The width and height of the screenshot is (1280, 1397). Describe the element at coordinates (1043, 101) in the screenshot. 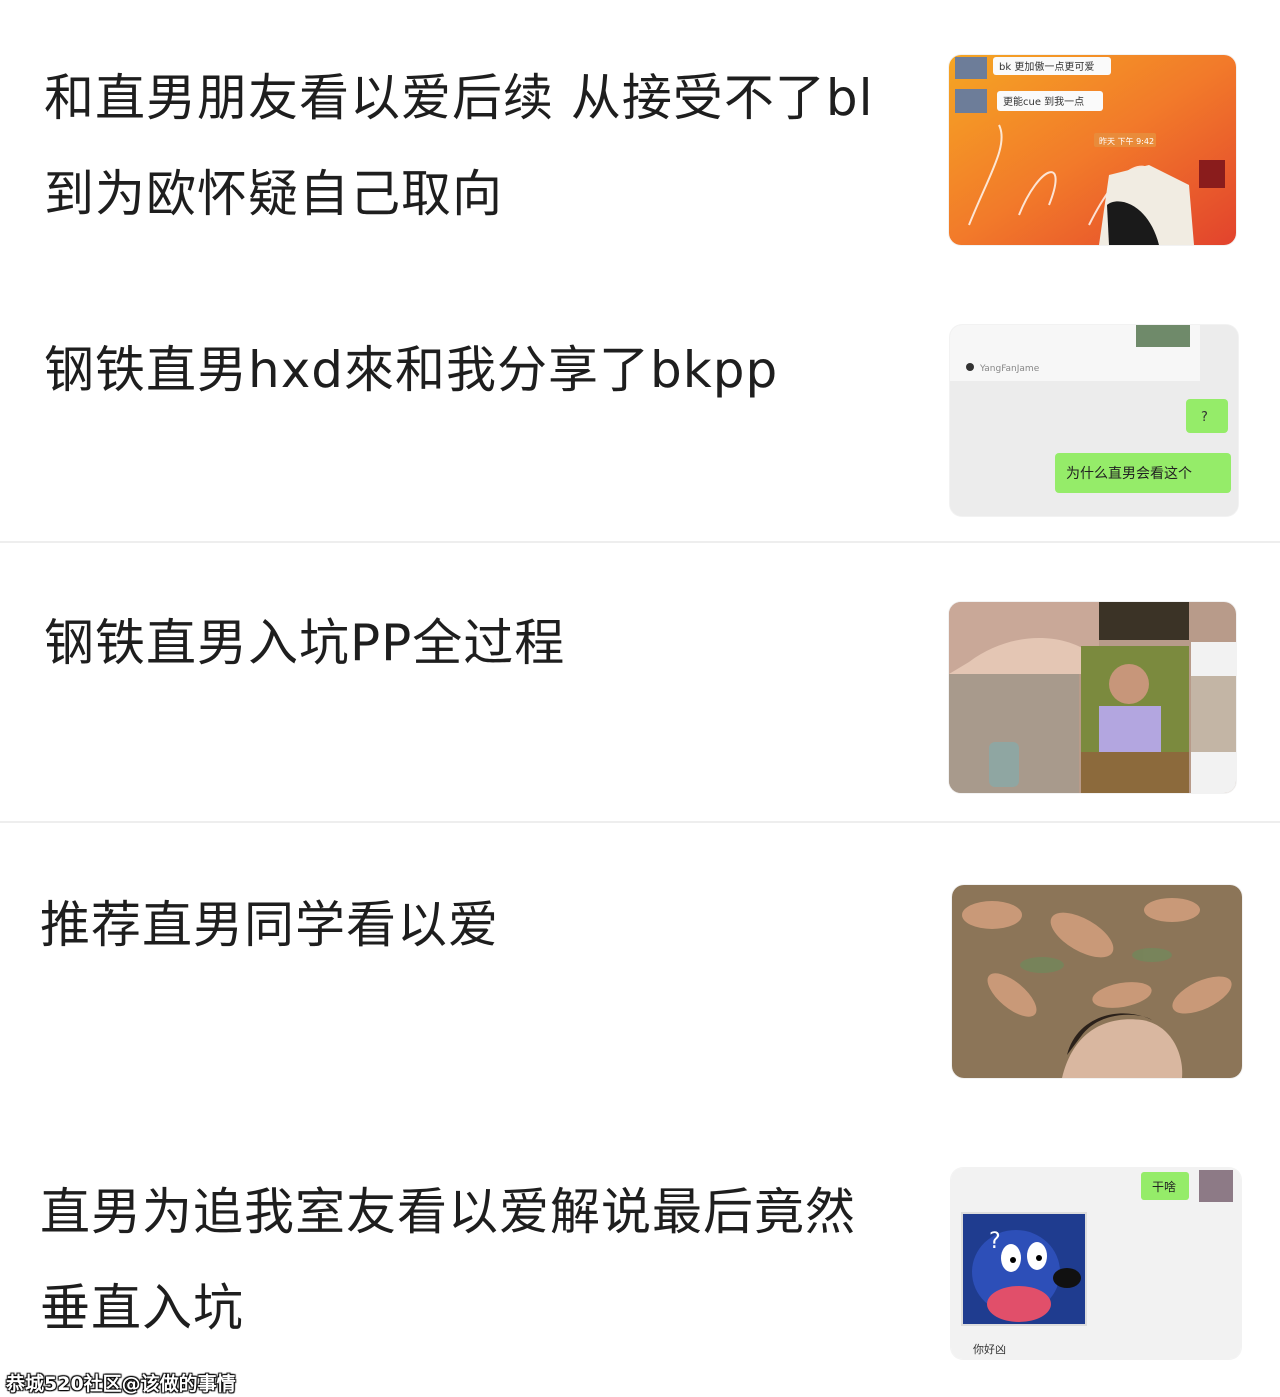

I see `thumb-text: 更能cue 到我一点` at that location.